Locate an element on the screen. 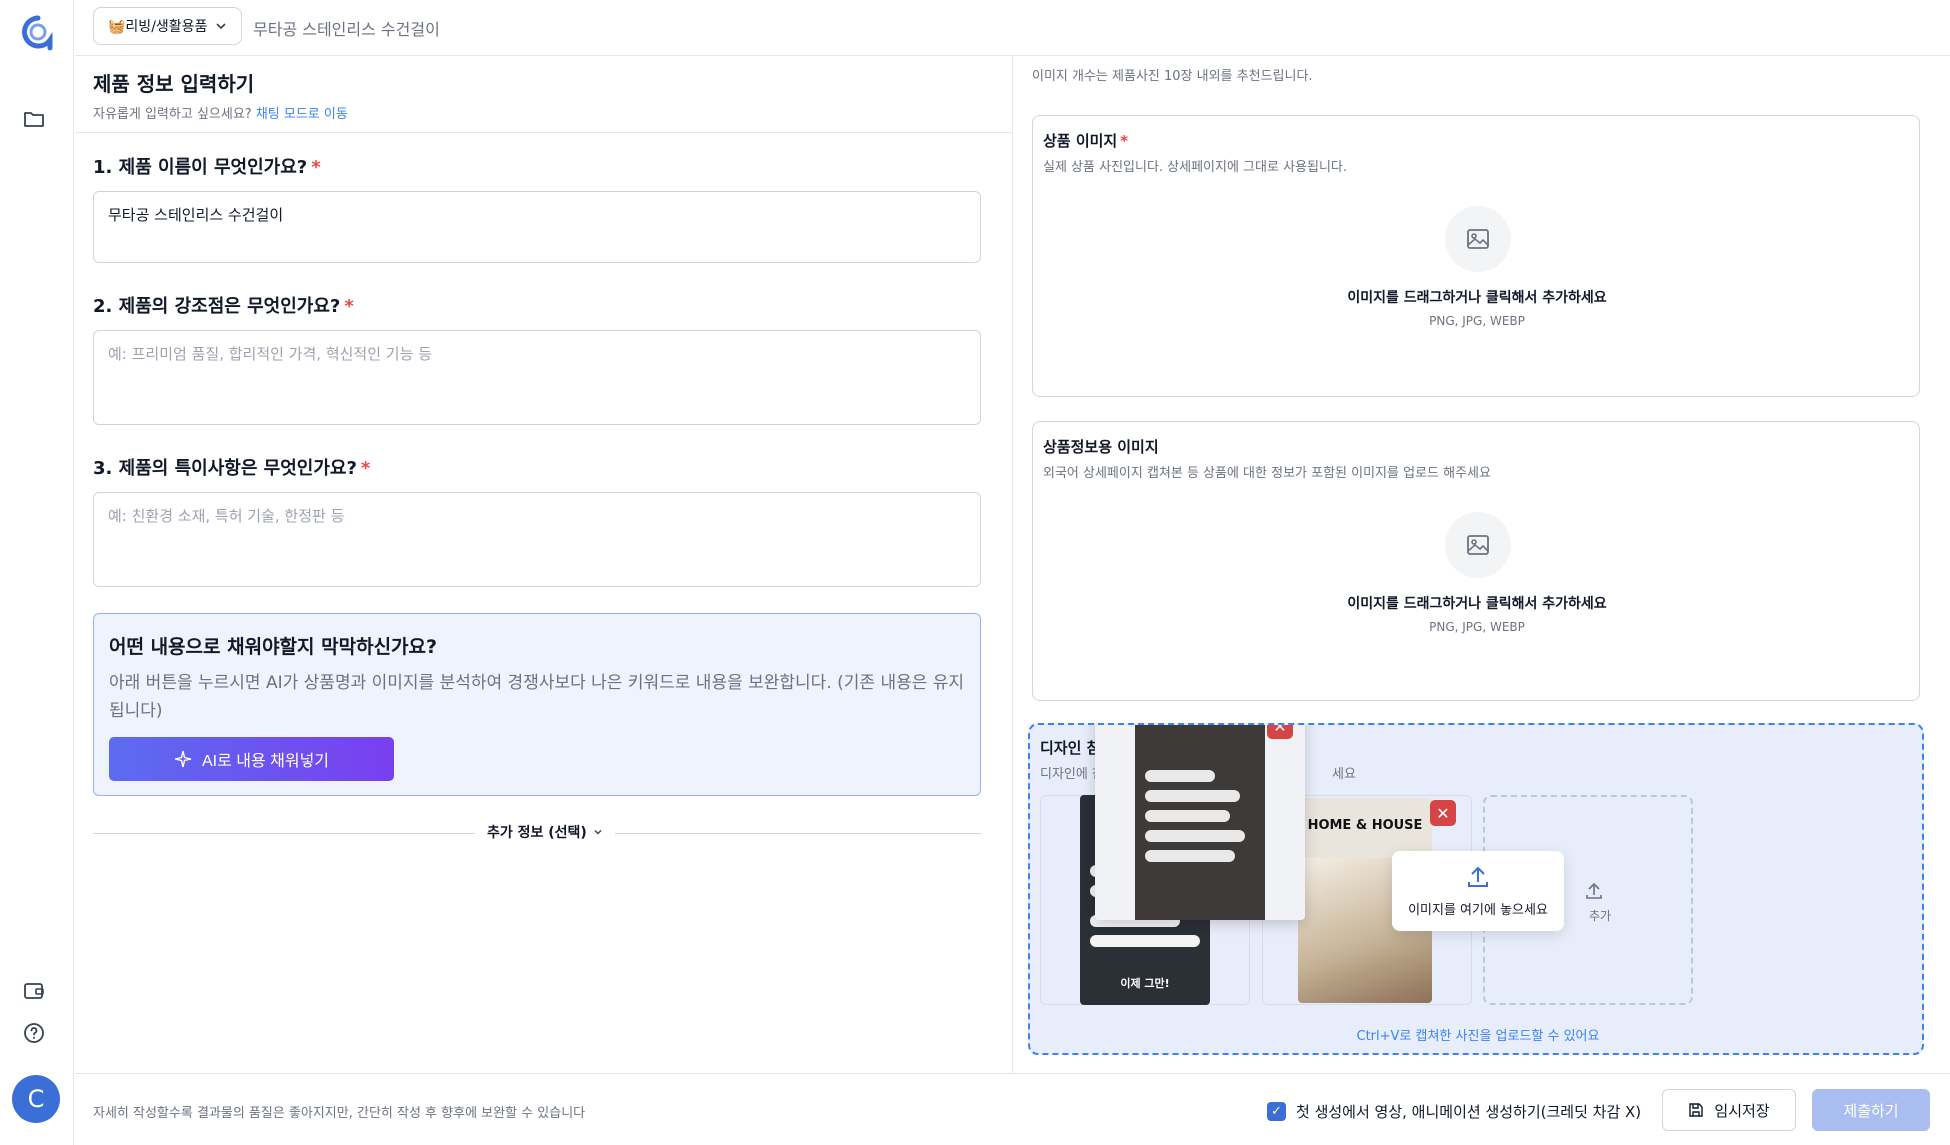 The height and width of the screenshot is (1145, 1950). q2-label: 2. 제품의 강조점은 무엇인가요? * is located at coordinates (223, 305).